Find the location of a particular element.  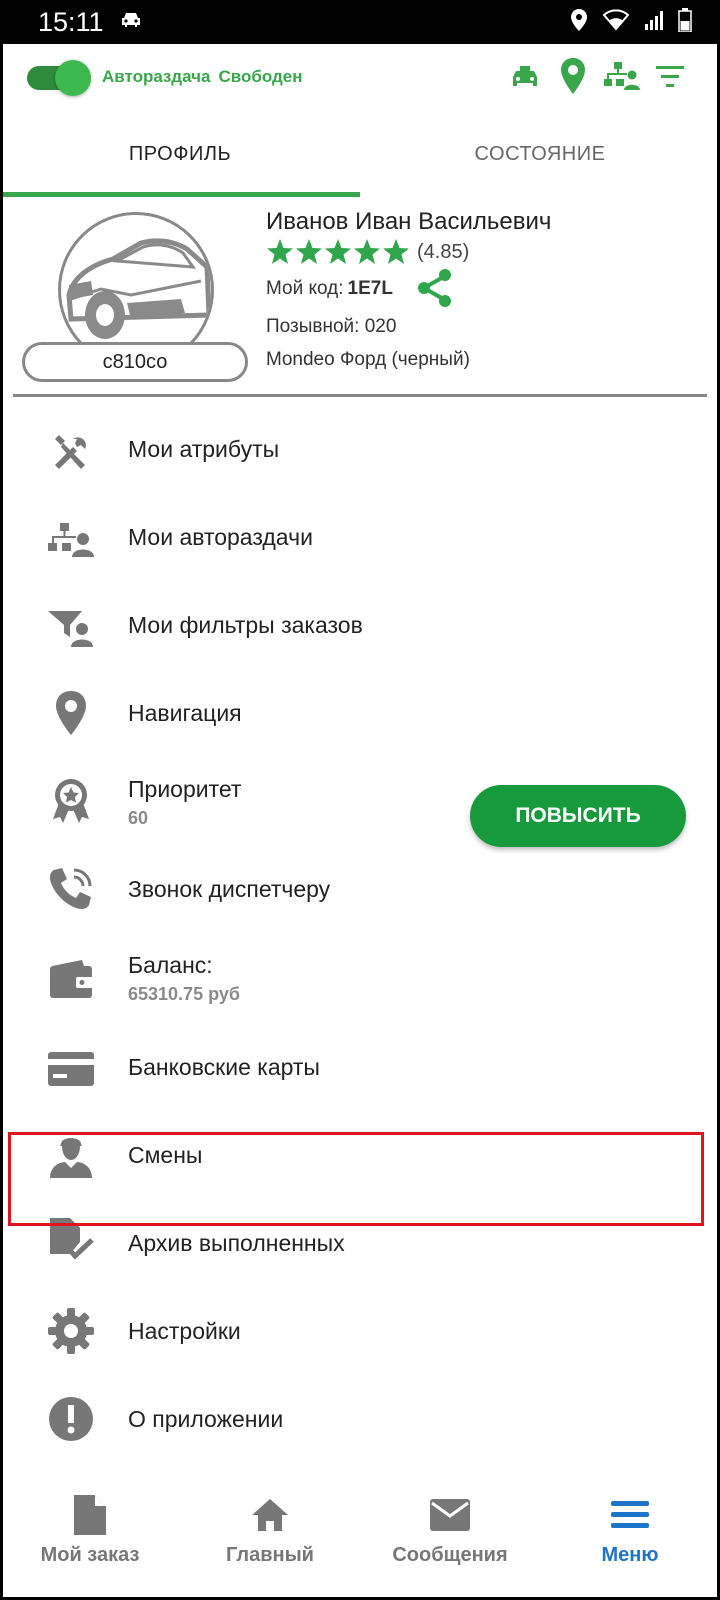

menu-label-settings: Настройки is located at coordinates (184, 1331).